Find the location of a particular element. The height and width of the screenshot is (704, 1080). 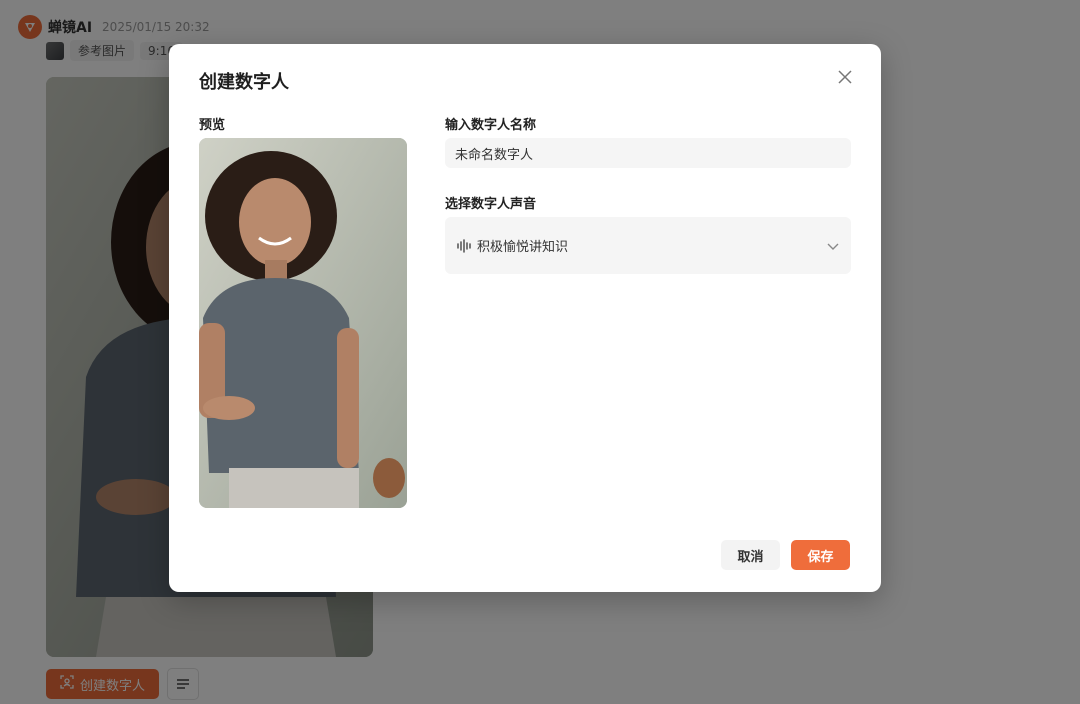

dialog-title: 创建数字人 is located at coordinates (244, 82).